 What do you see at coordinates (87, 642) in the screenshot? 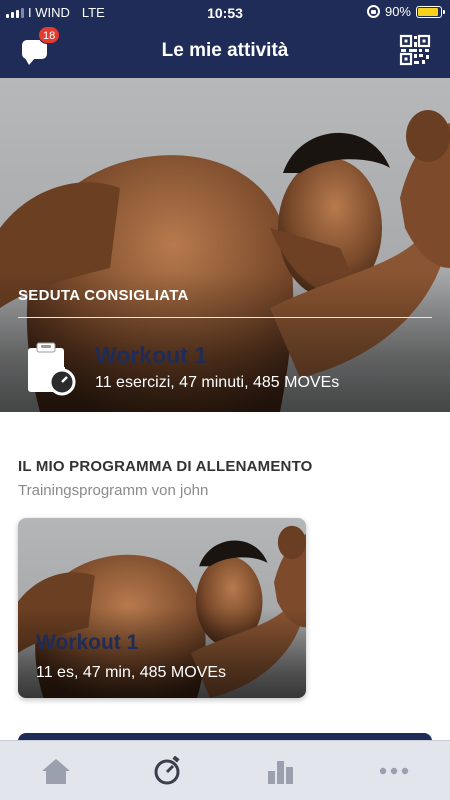
I see `program-workout-title: Workout 1` at bounding box center [87, 642].